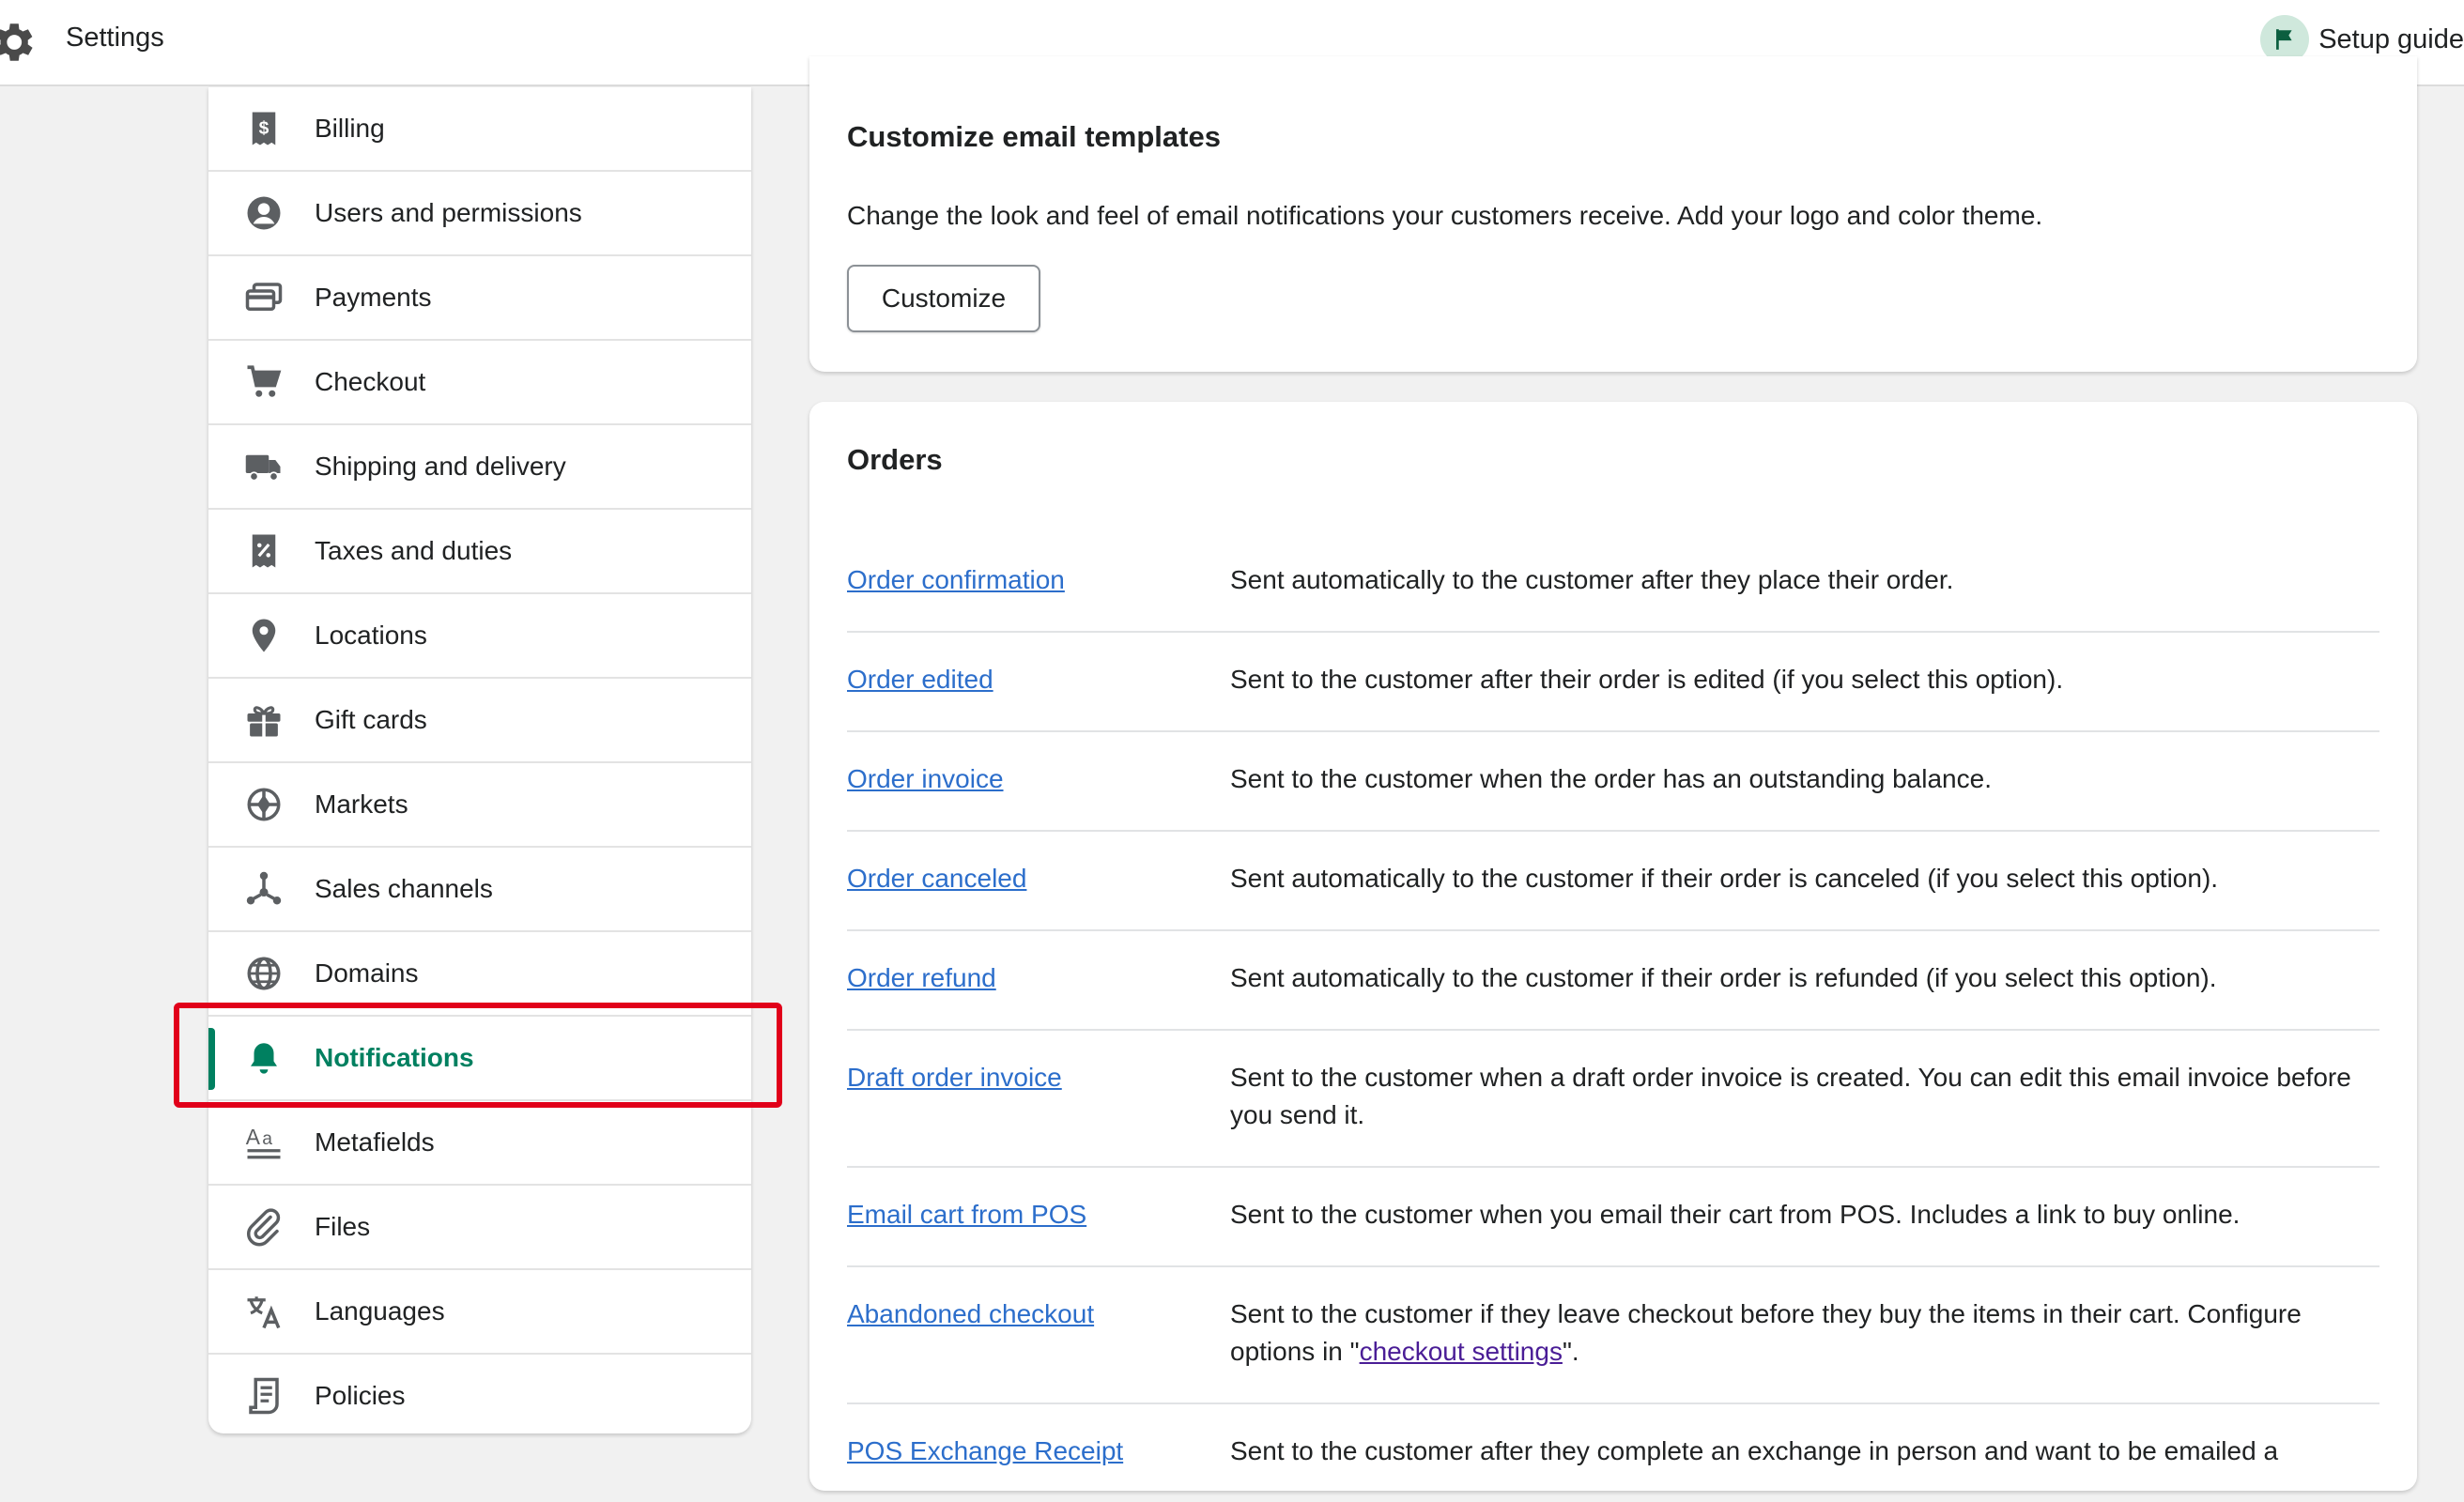  I want to click on order-refund-link: Order refund, so click(921, 978).